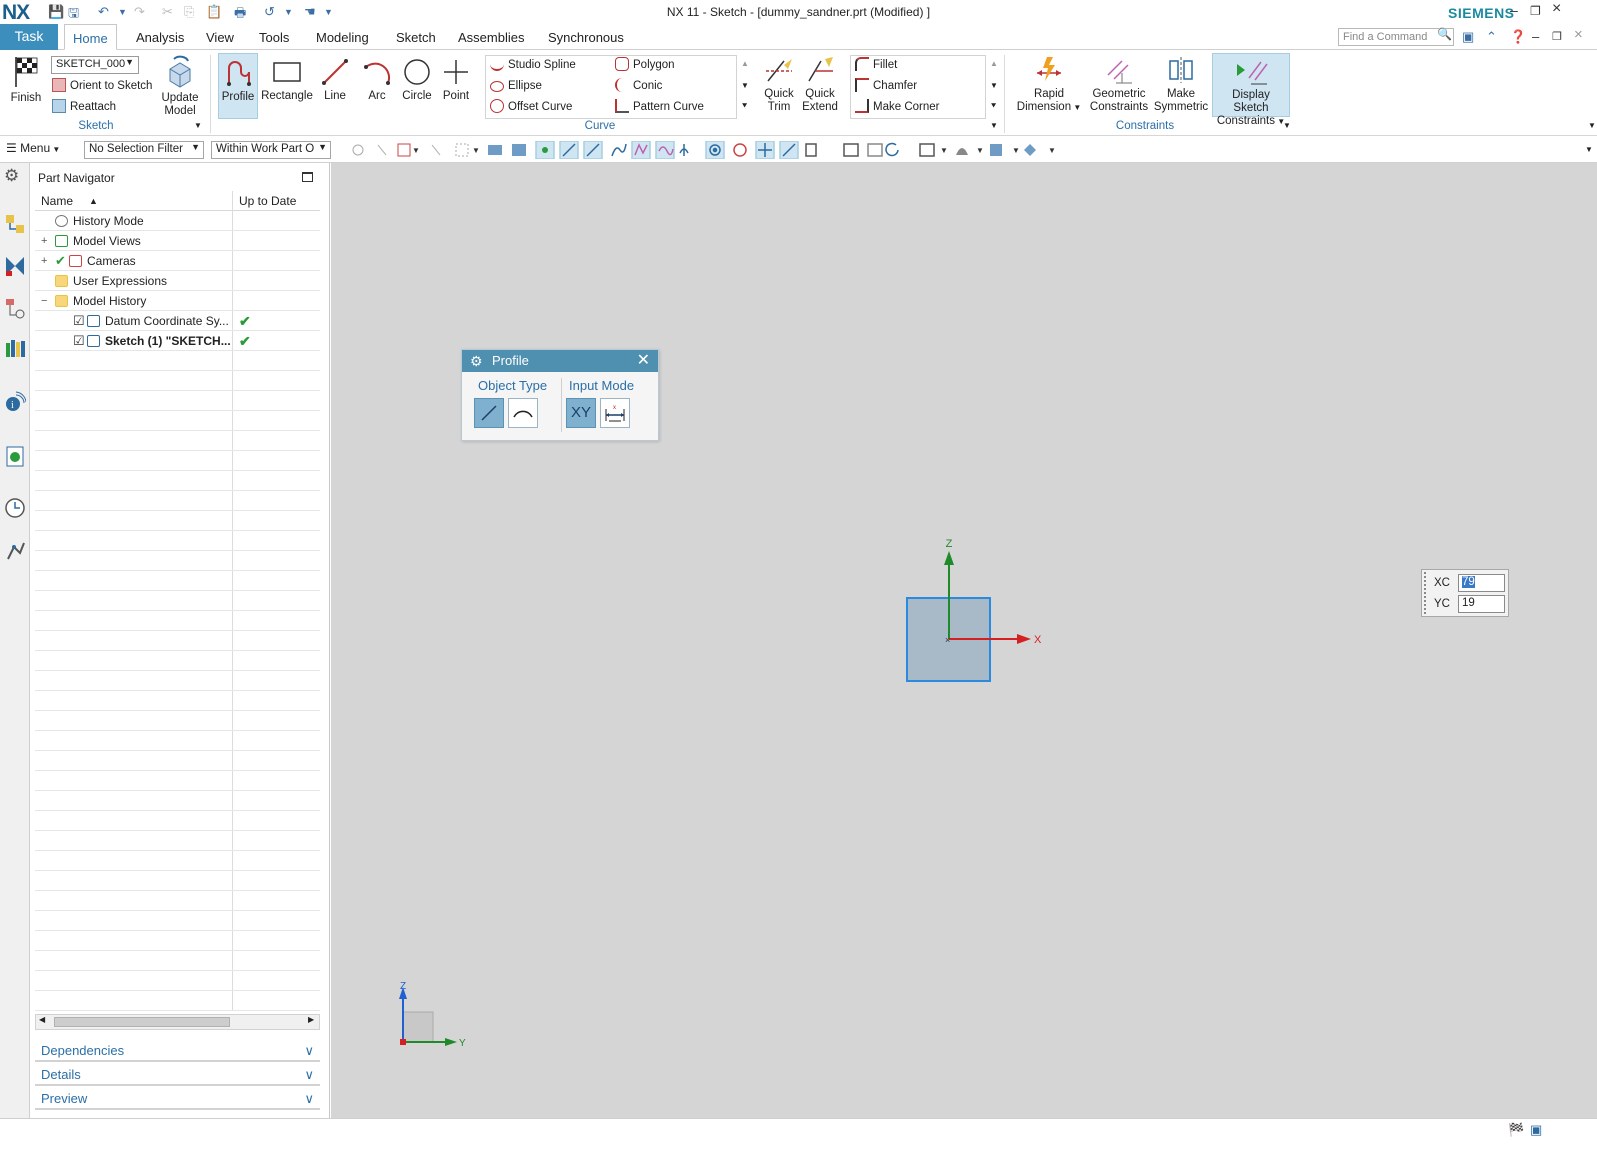 The height and width of the screenshot is (1159, 1597). I want to click on object-type-arc-button, so click(523, 413).